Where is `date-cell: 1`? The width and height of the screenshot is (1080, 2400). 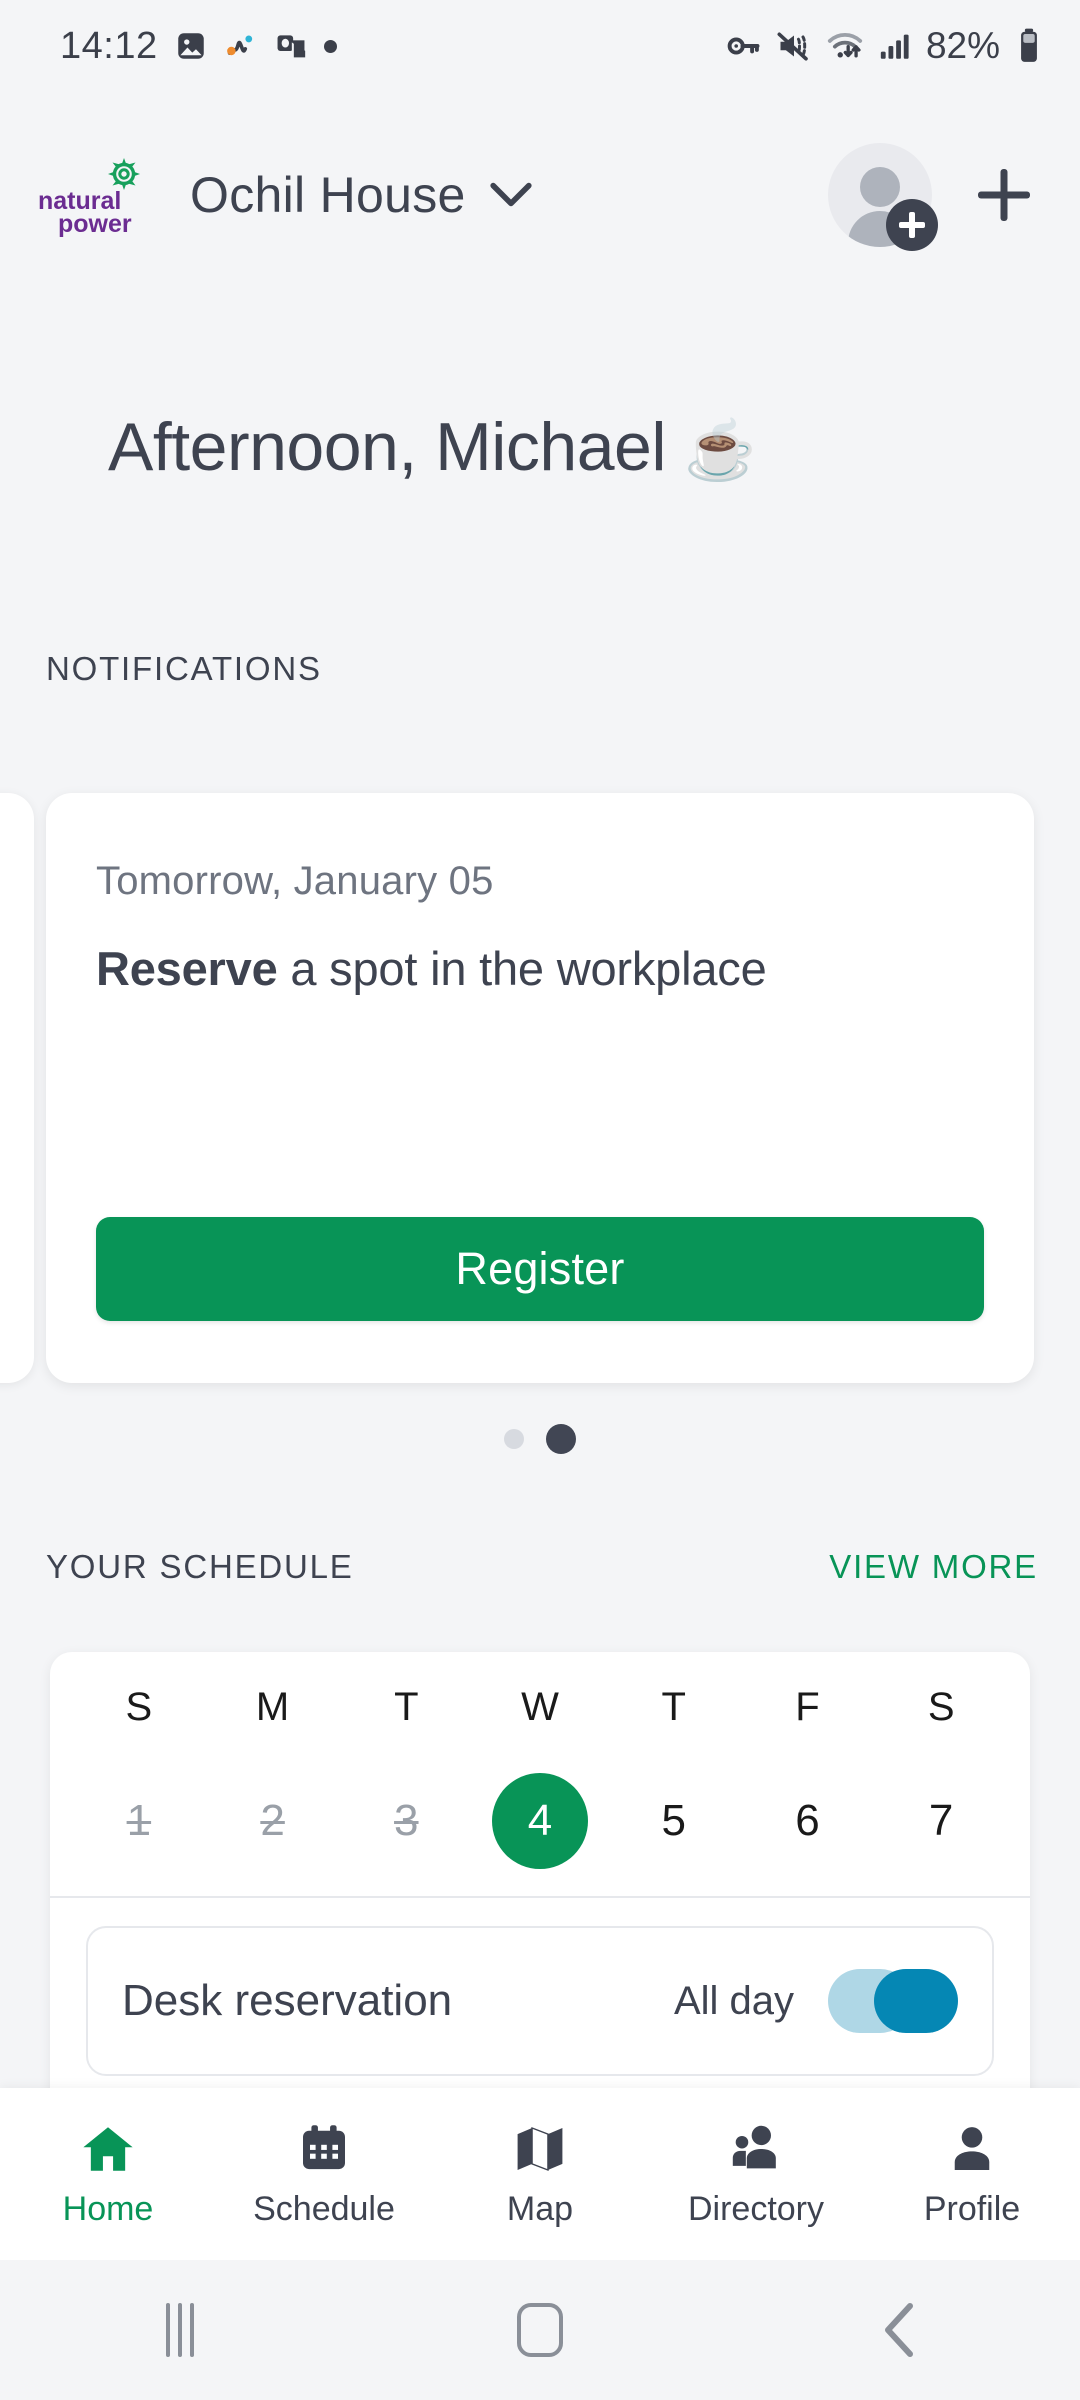
date-cell: 1 is located at coordinates (139, 1821).